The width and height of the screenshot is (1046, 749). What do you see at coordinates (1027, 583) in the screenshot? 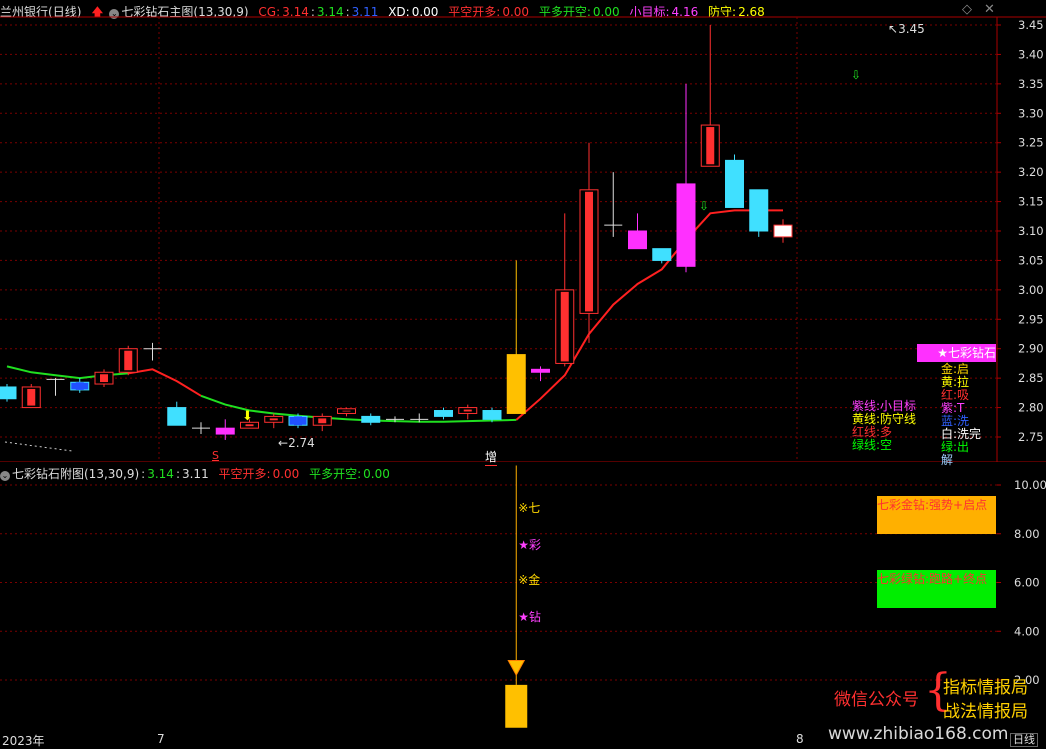
I see `sub-y-tick-label: 6.00` at bounding box center [1027, 583].